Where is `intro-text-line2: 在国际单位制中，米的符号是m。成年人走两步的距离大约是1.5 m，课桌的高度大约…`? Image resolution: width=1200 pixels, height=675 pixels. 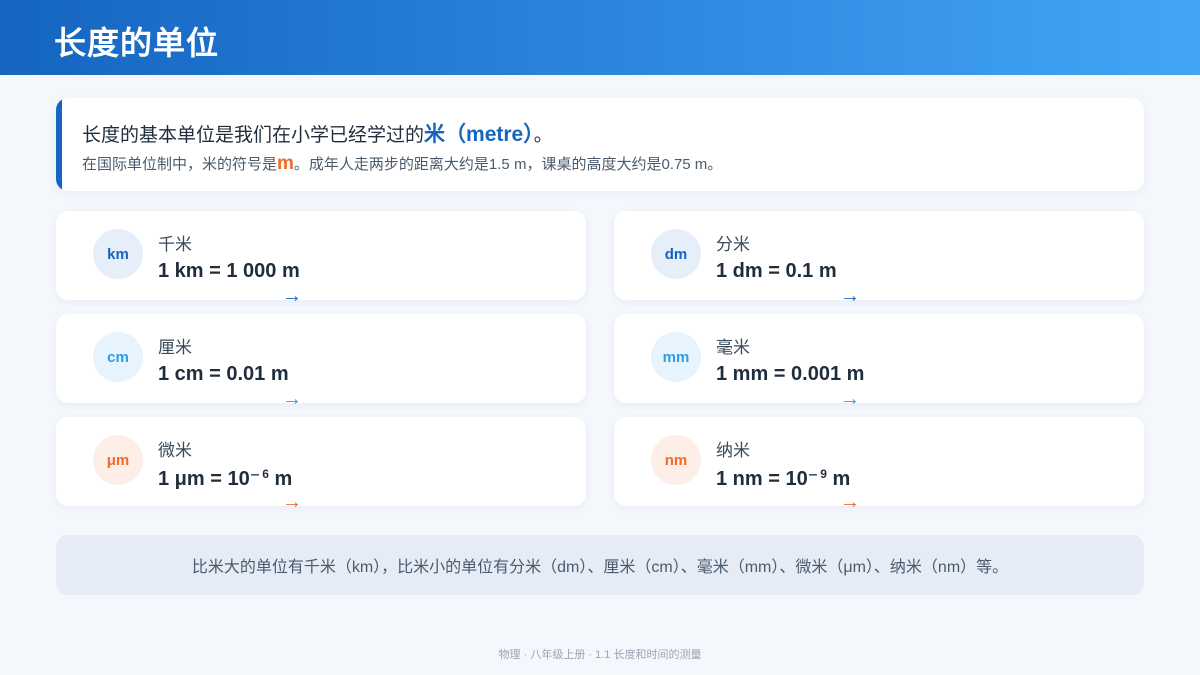 intro-text-line2: 在国际单位制中，米的符号是m。成年人走两步的距离大约是1.5 m，课桌的高度大约… is located at coordinates (402, 164).